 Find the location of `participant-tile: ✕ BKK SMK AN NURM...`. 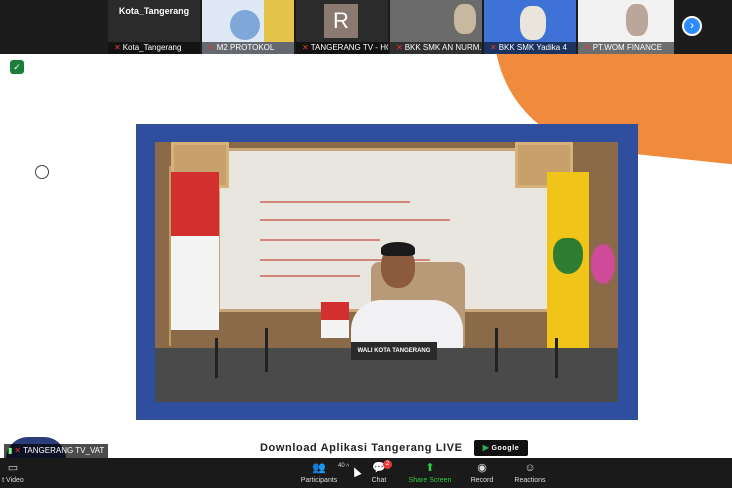

participant-tile: ✕ BKK SMK AN NURM... is located at coordinates (436, 27).